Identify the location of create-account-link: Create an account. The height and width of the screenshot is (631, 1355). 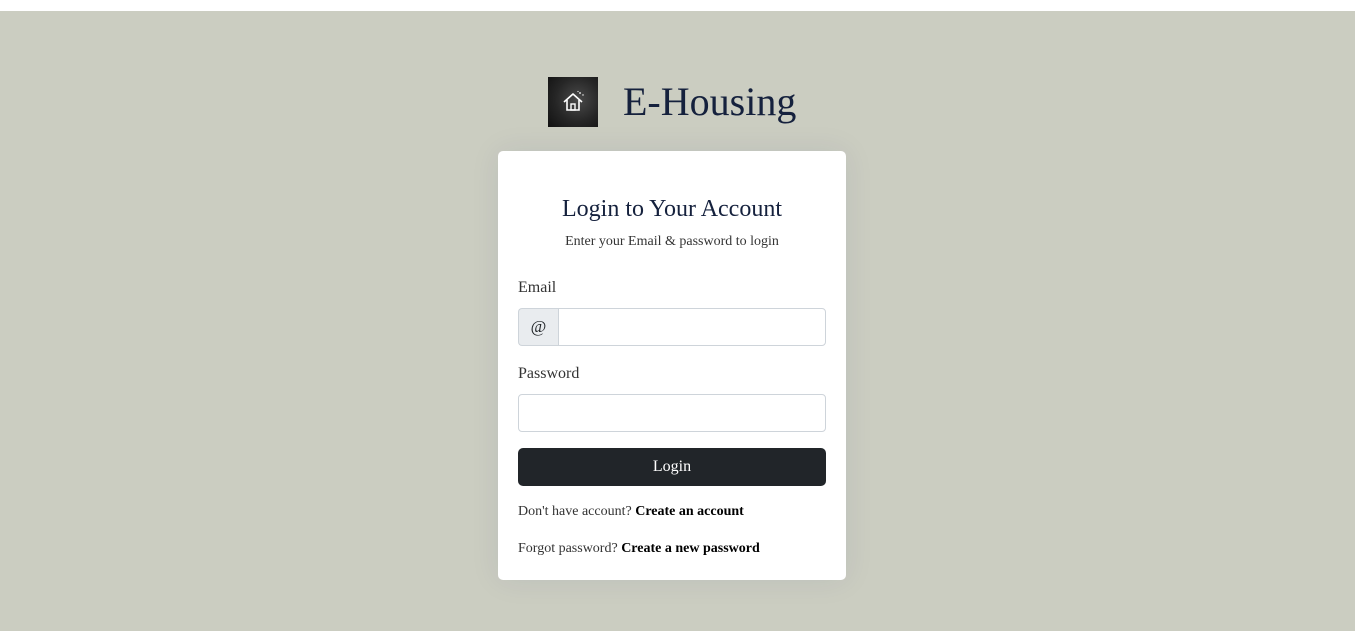
(689, 511).